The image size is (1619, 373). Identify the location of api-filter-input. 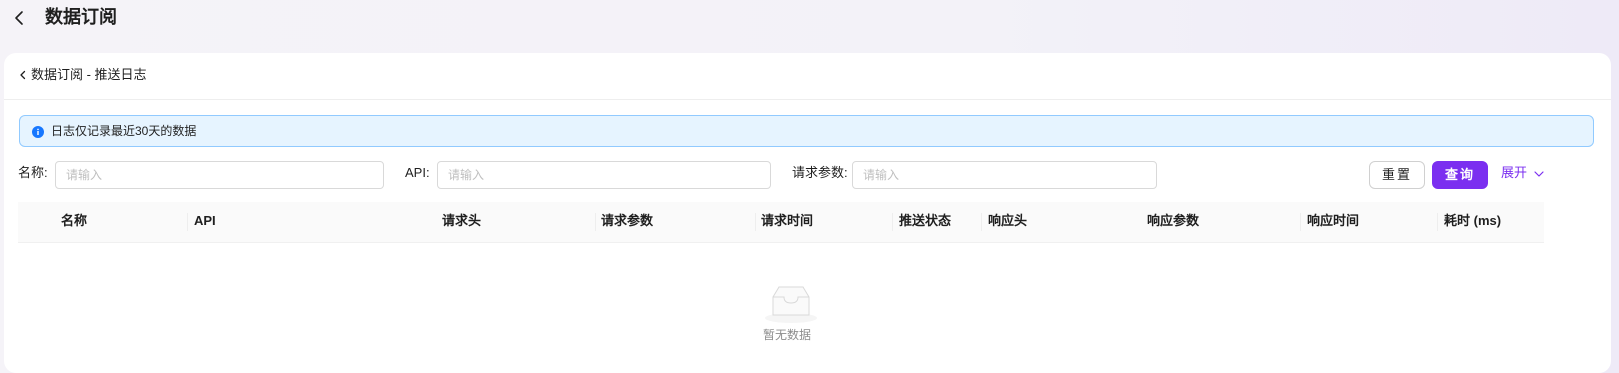
(604, 175).